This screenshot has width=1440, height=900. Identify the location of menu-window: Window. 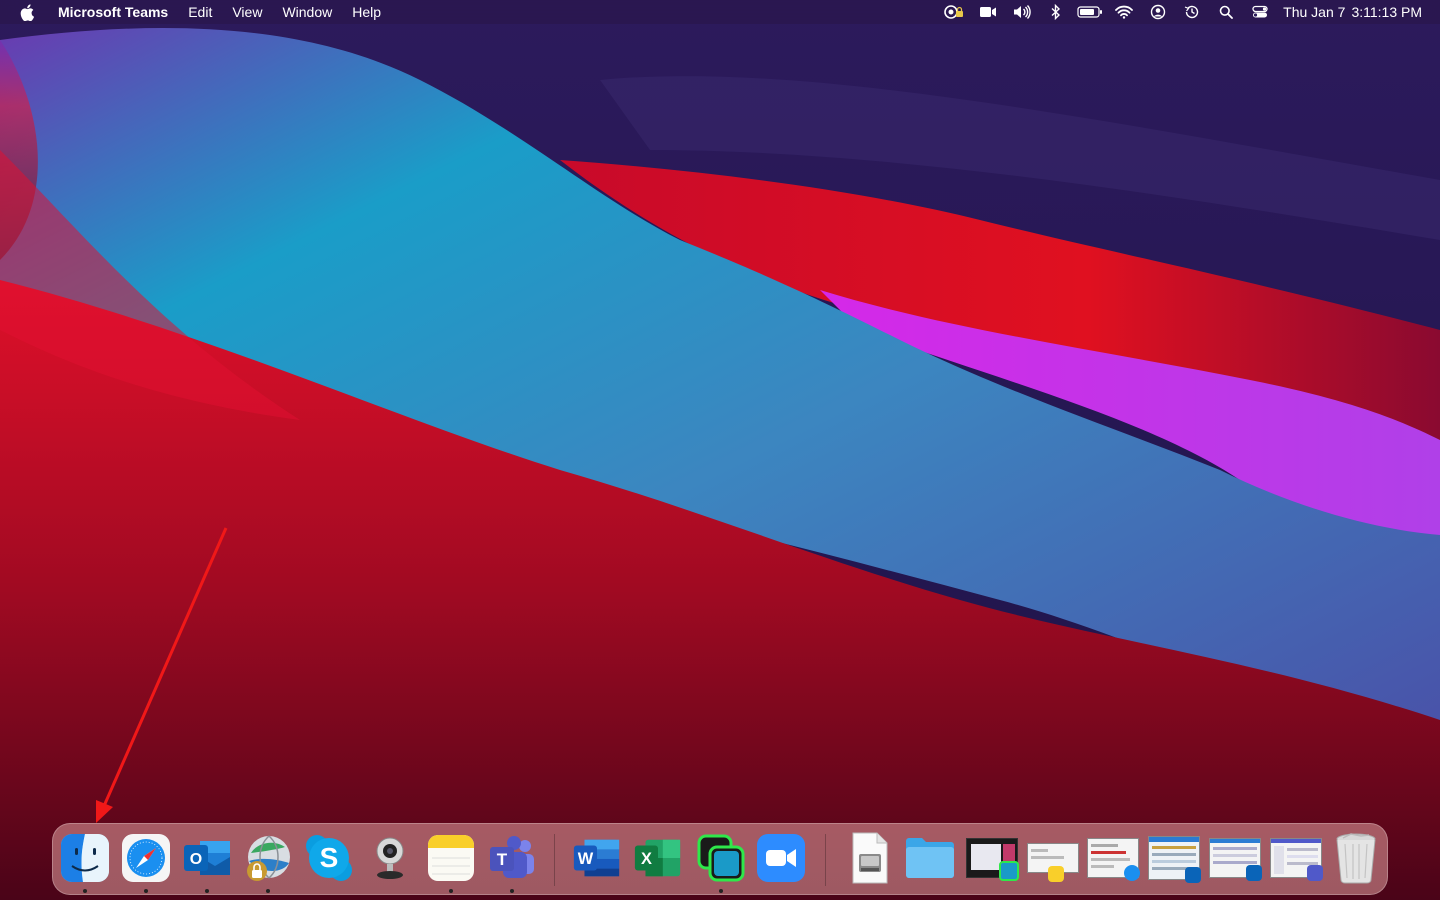
(307, 12).